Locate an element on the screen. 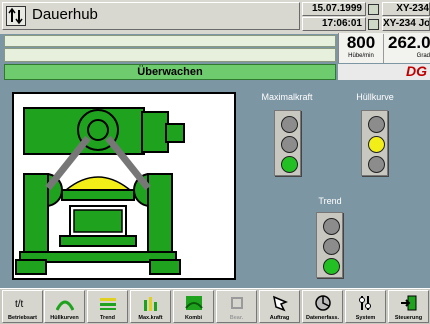  counter-divider is located at coordinates (383, 48).